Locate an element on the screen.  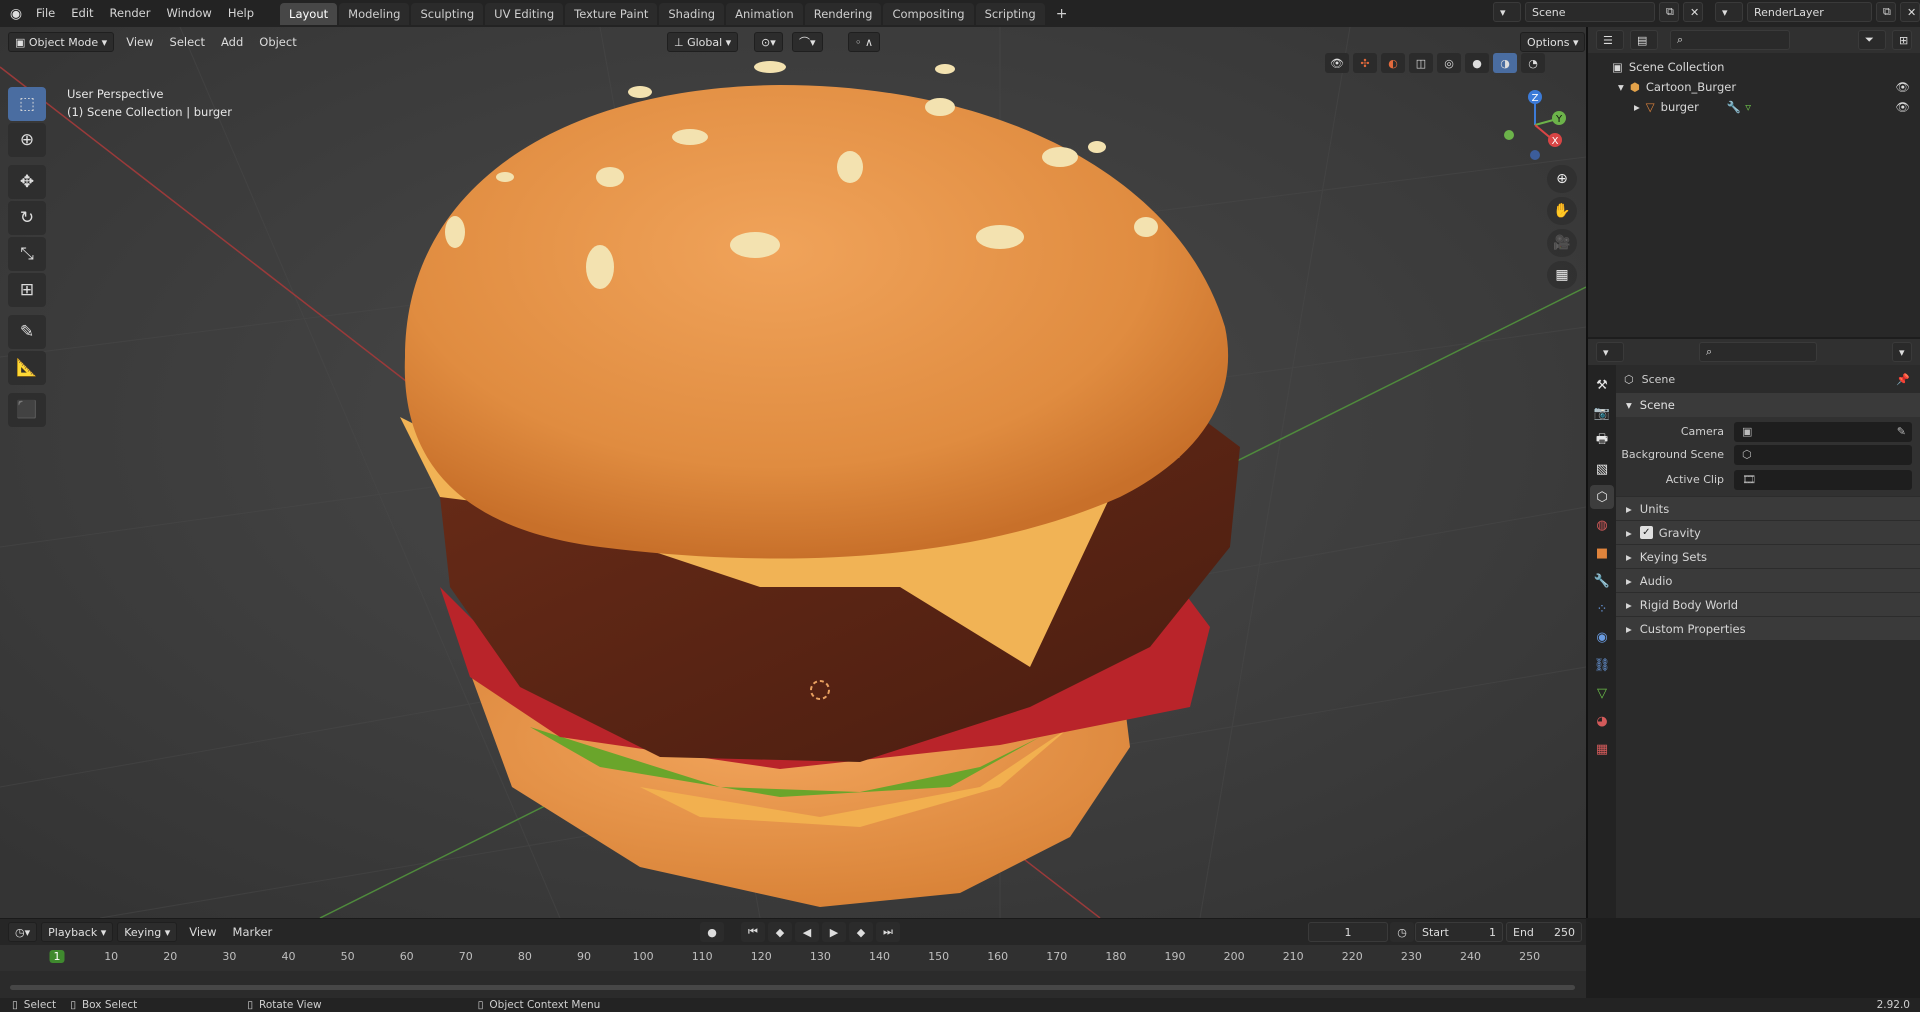
visibility-icon: 👁 is located at coordinates (1337, 63).